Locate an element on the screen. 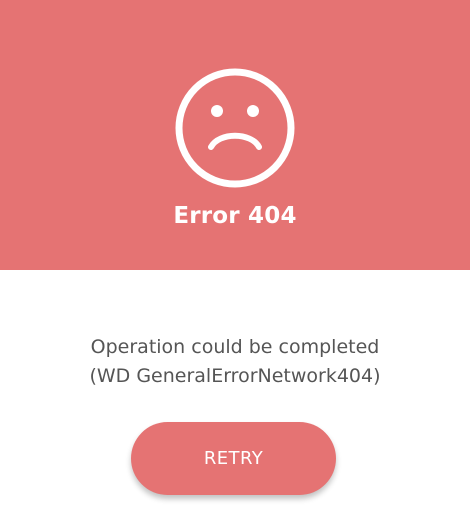 The width and height of the screenshot is (470, 526). error-message-line-1: Operation could be completed is located at coordinates (235, 347).